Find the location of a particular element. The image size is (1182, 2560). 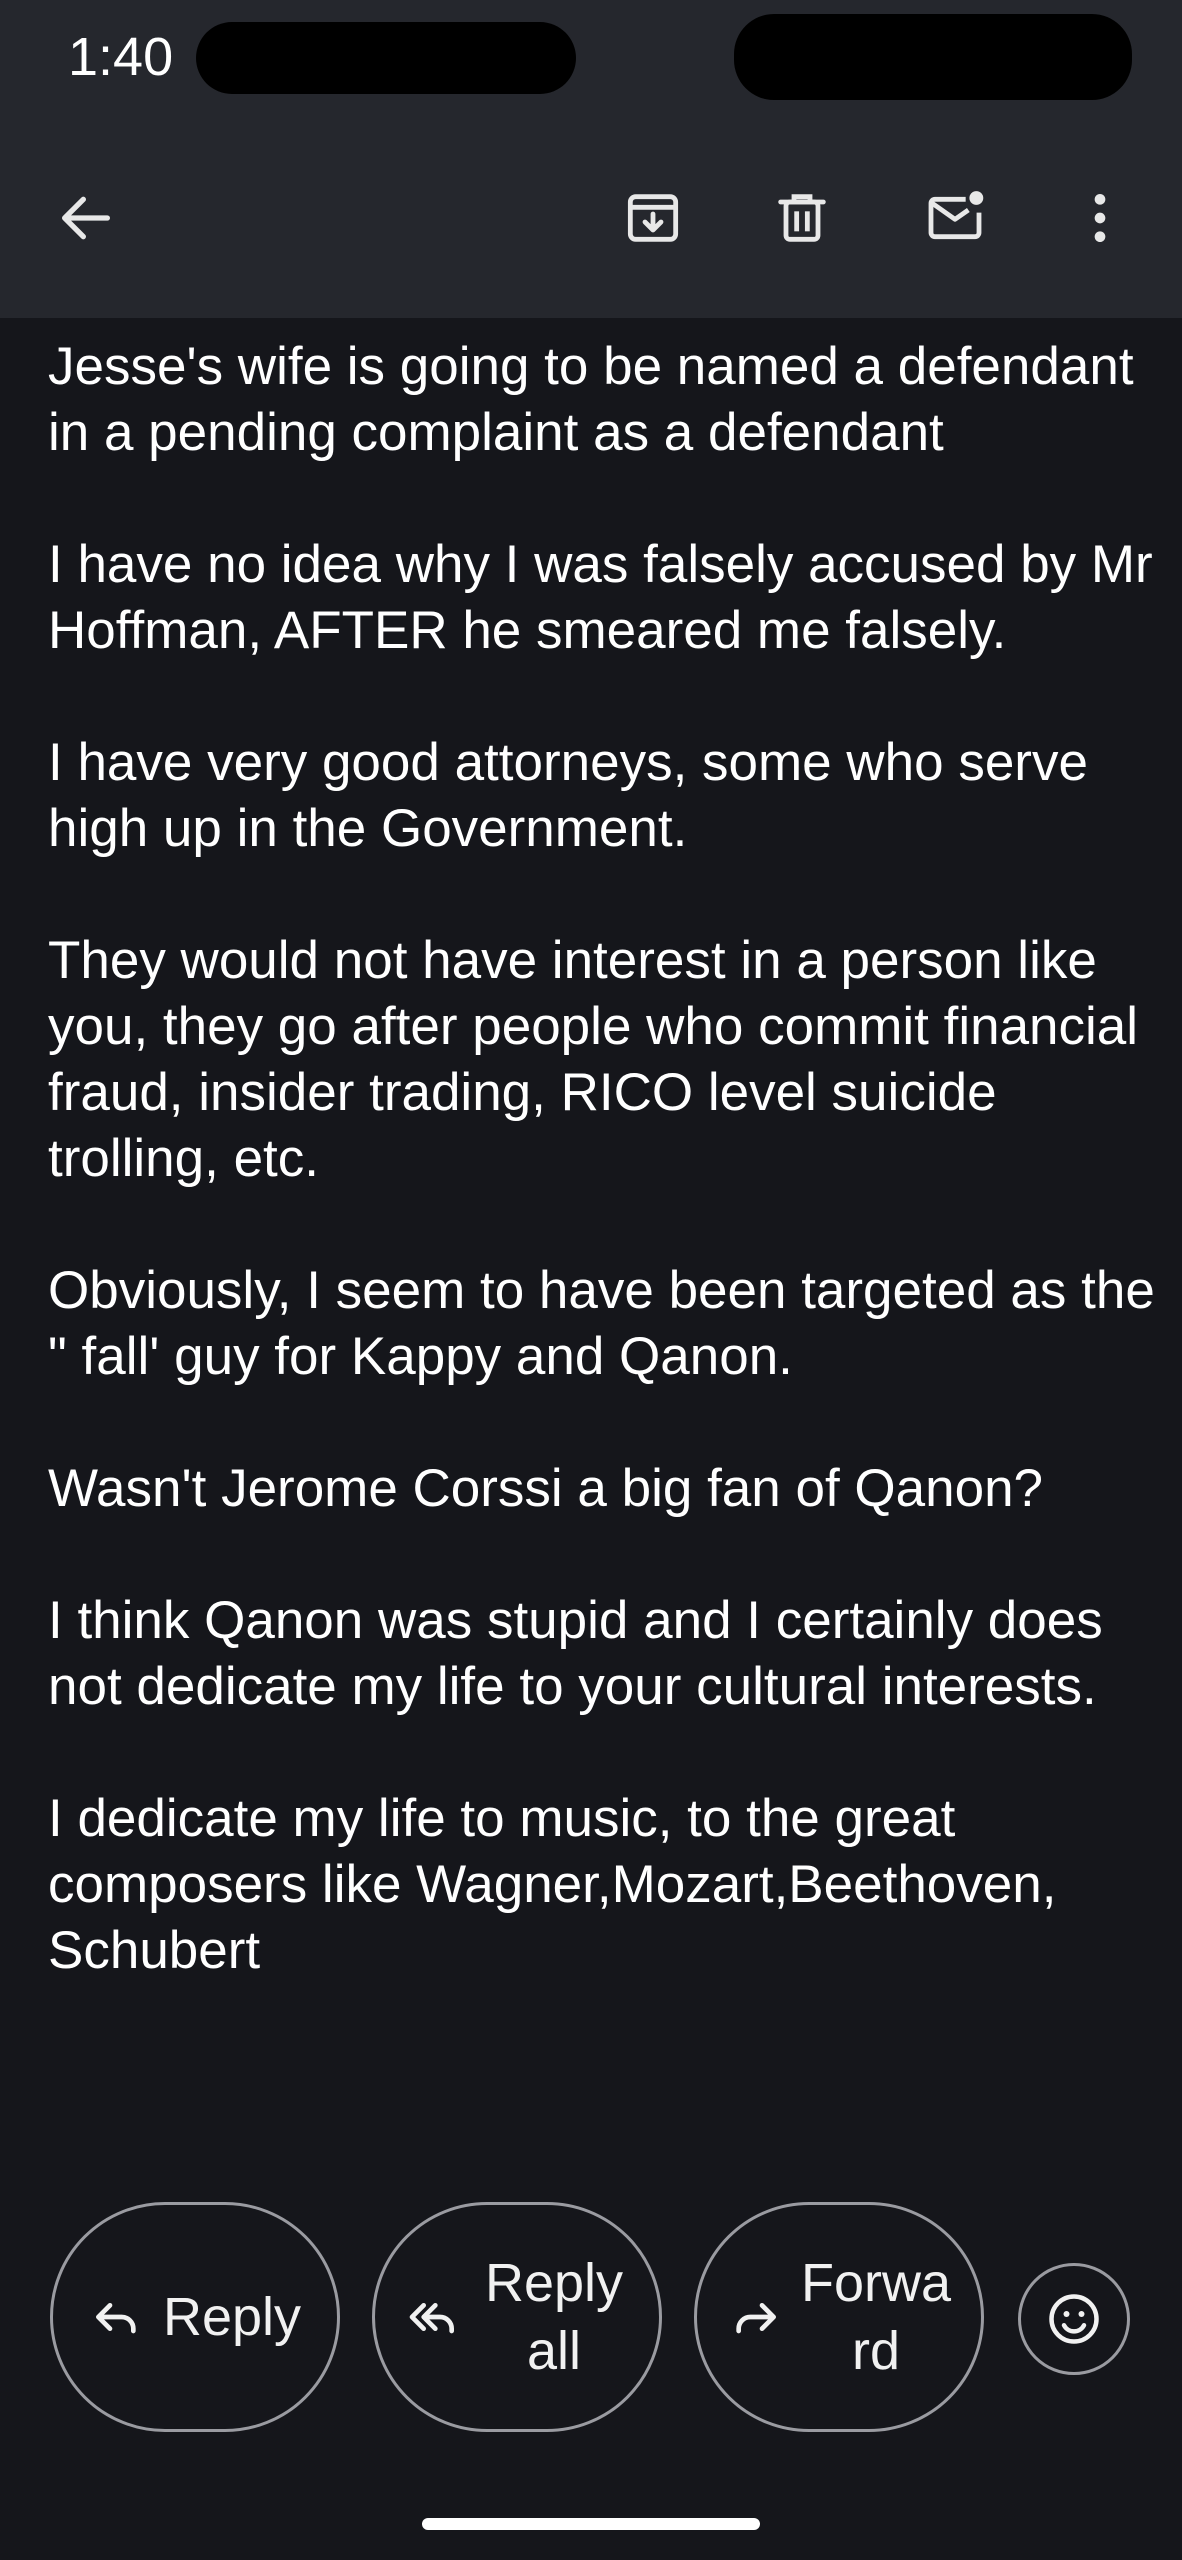

back-button is located at coordinates (86, 218).